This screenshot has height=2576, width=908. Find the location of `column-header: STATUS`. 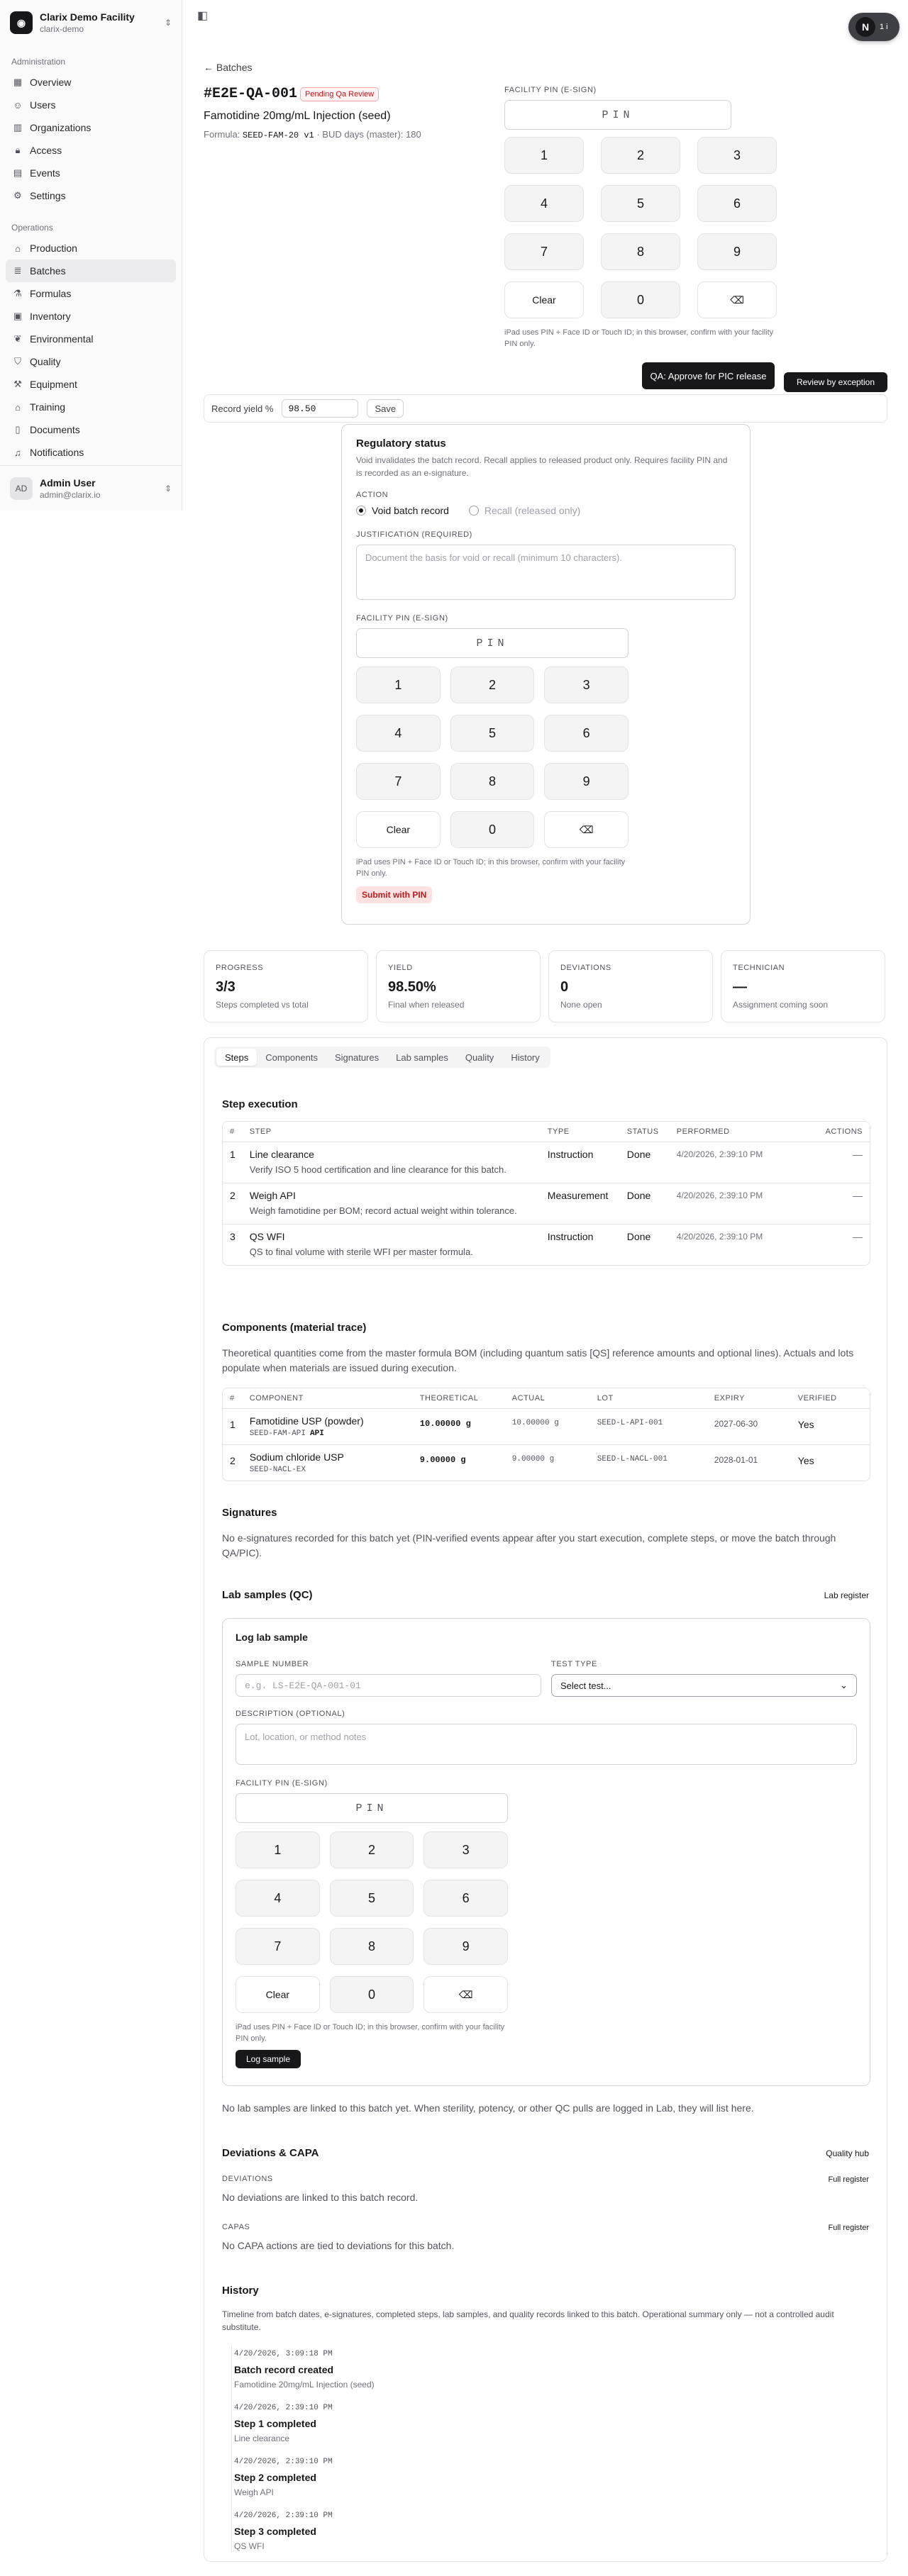

column-header: STATUS is located at coordinates (644, 1132).